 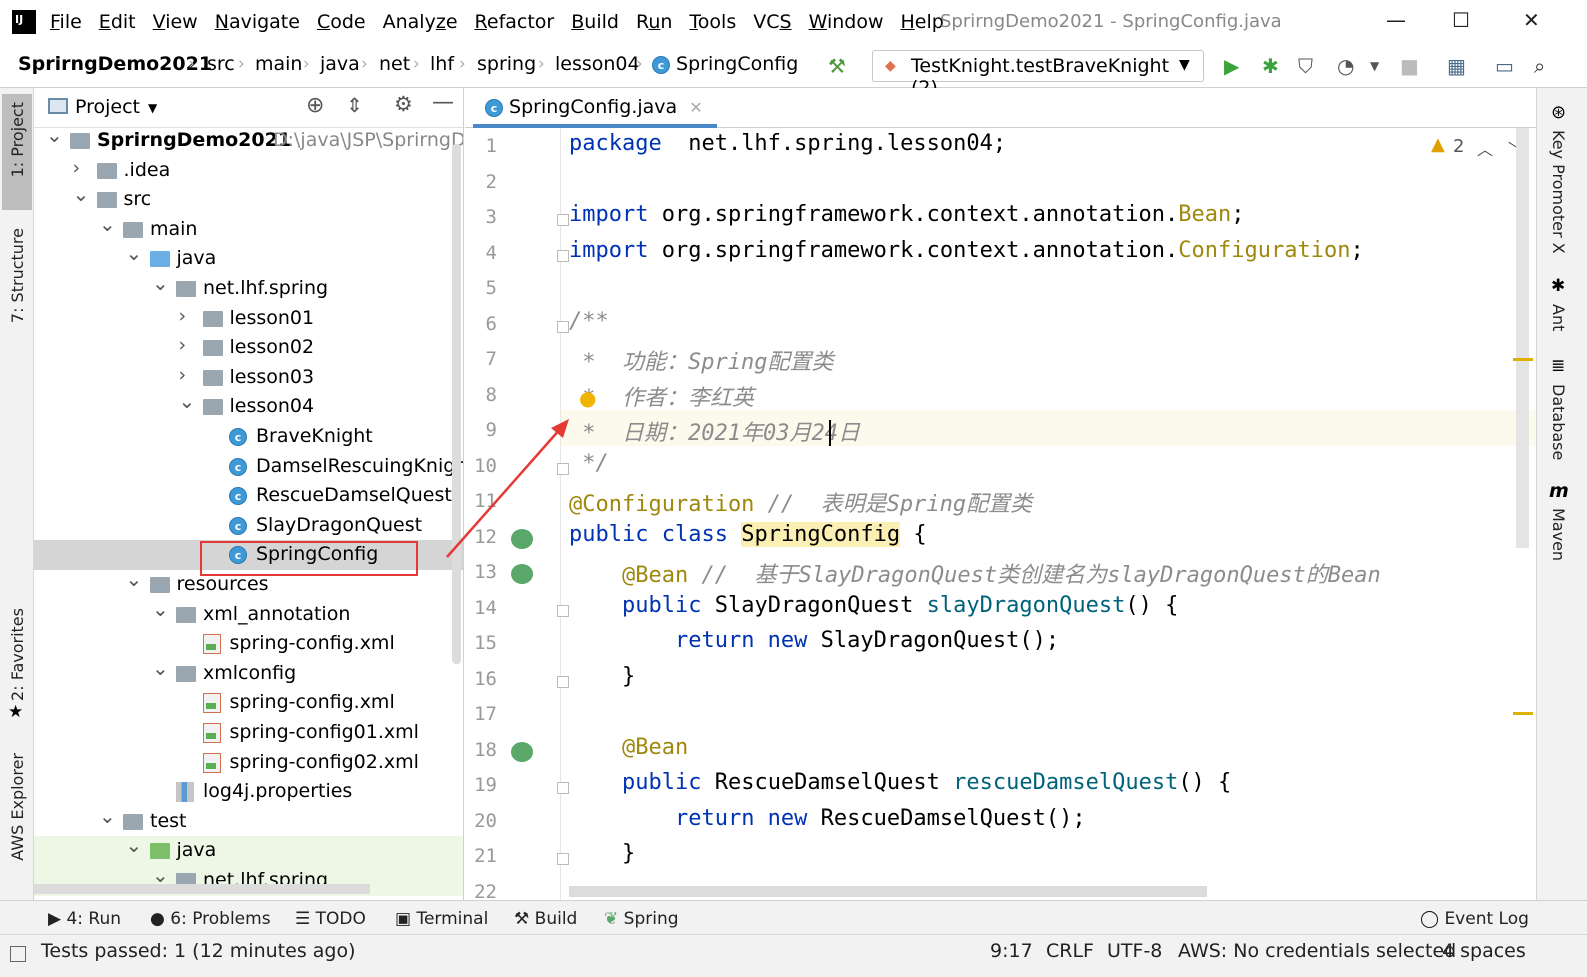 I want to click on menu-item: VCS, so click(x=772, y=22).